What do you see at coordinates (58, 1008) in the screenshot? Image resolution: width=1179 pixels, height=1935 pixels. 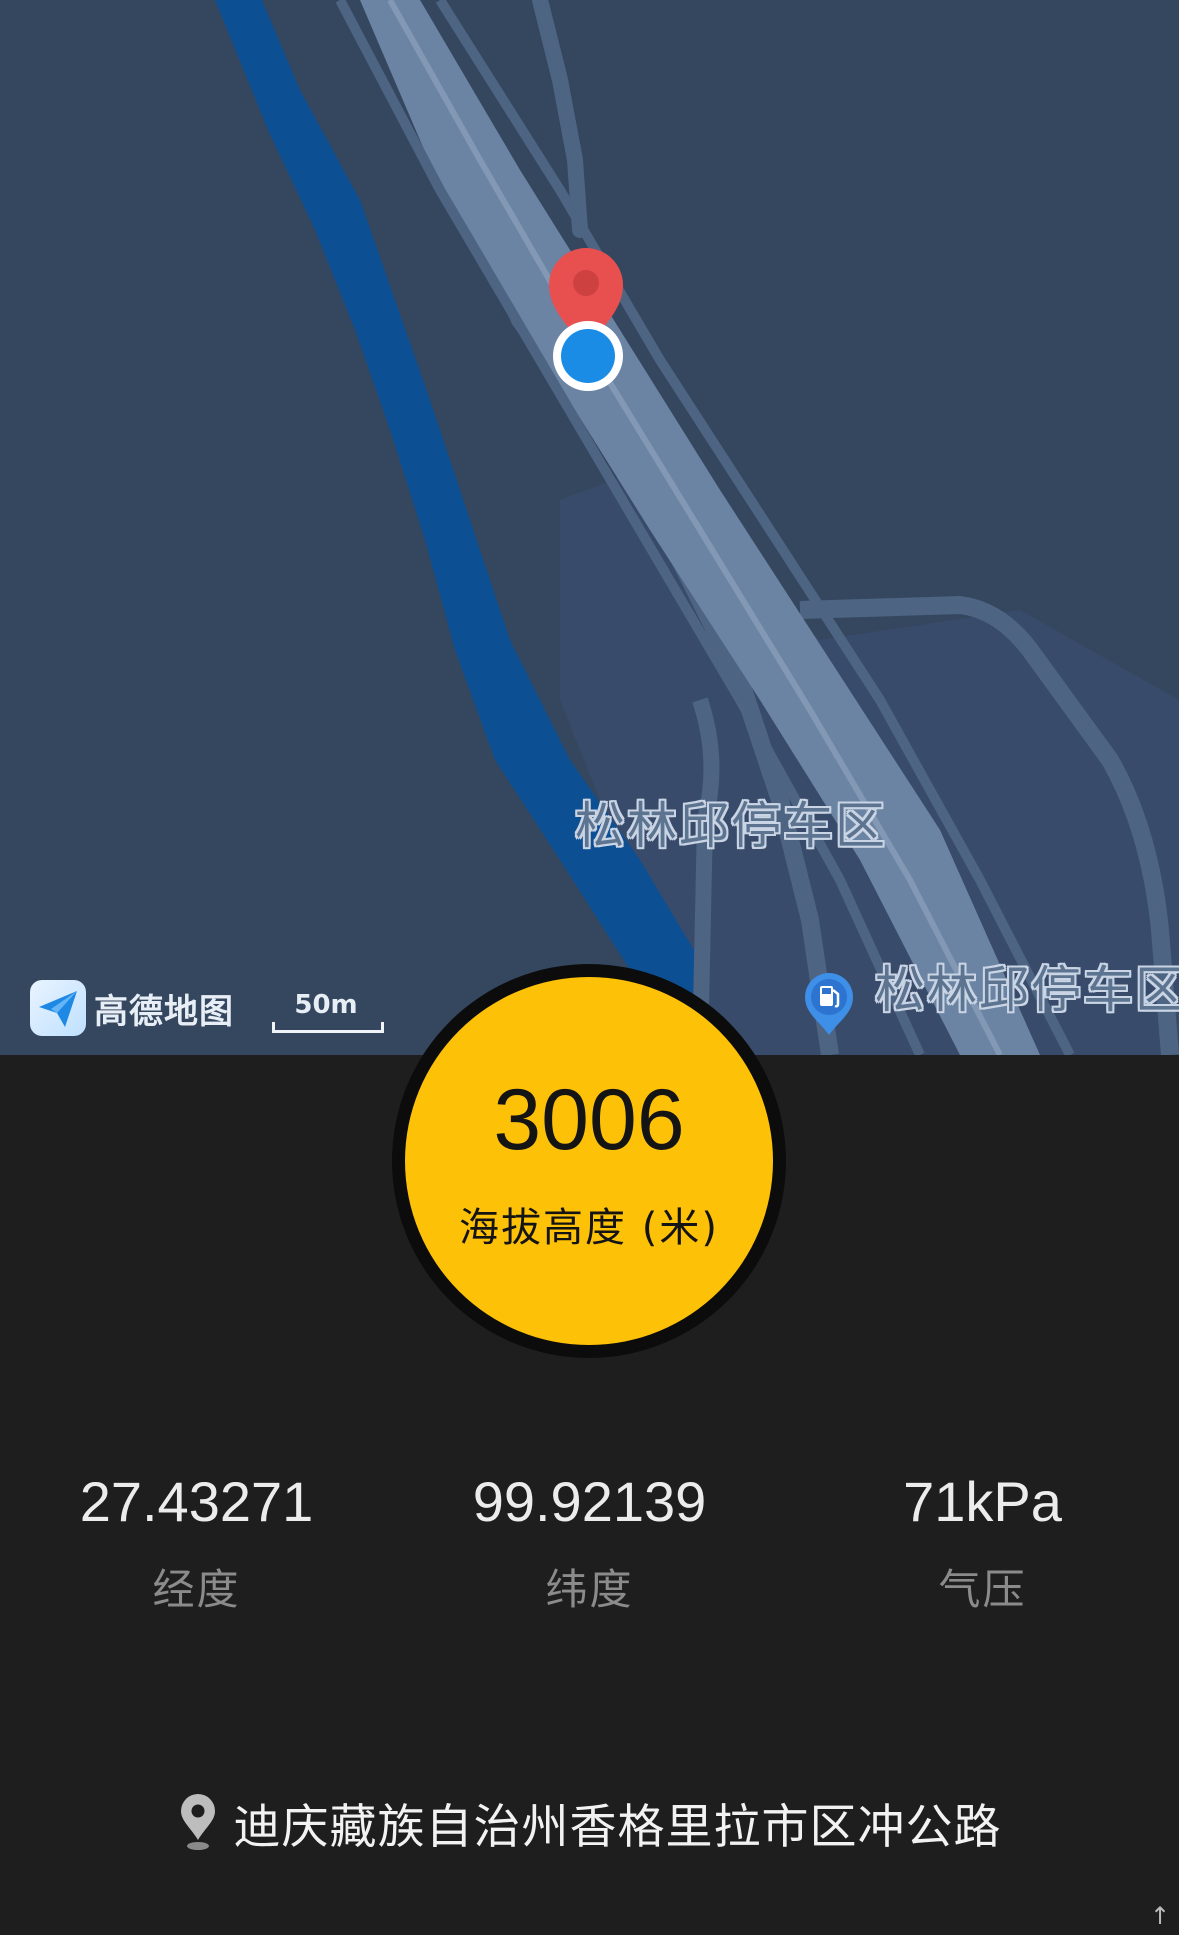 I see `amap-logo-icon` at bounding box center [58, 1008].